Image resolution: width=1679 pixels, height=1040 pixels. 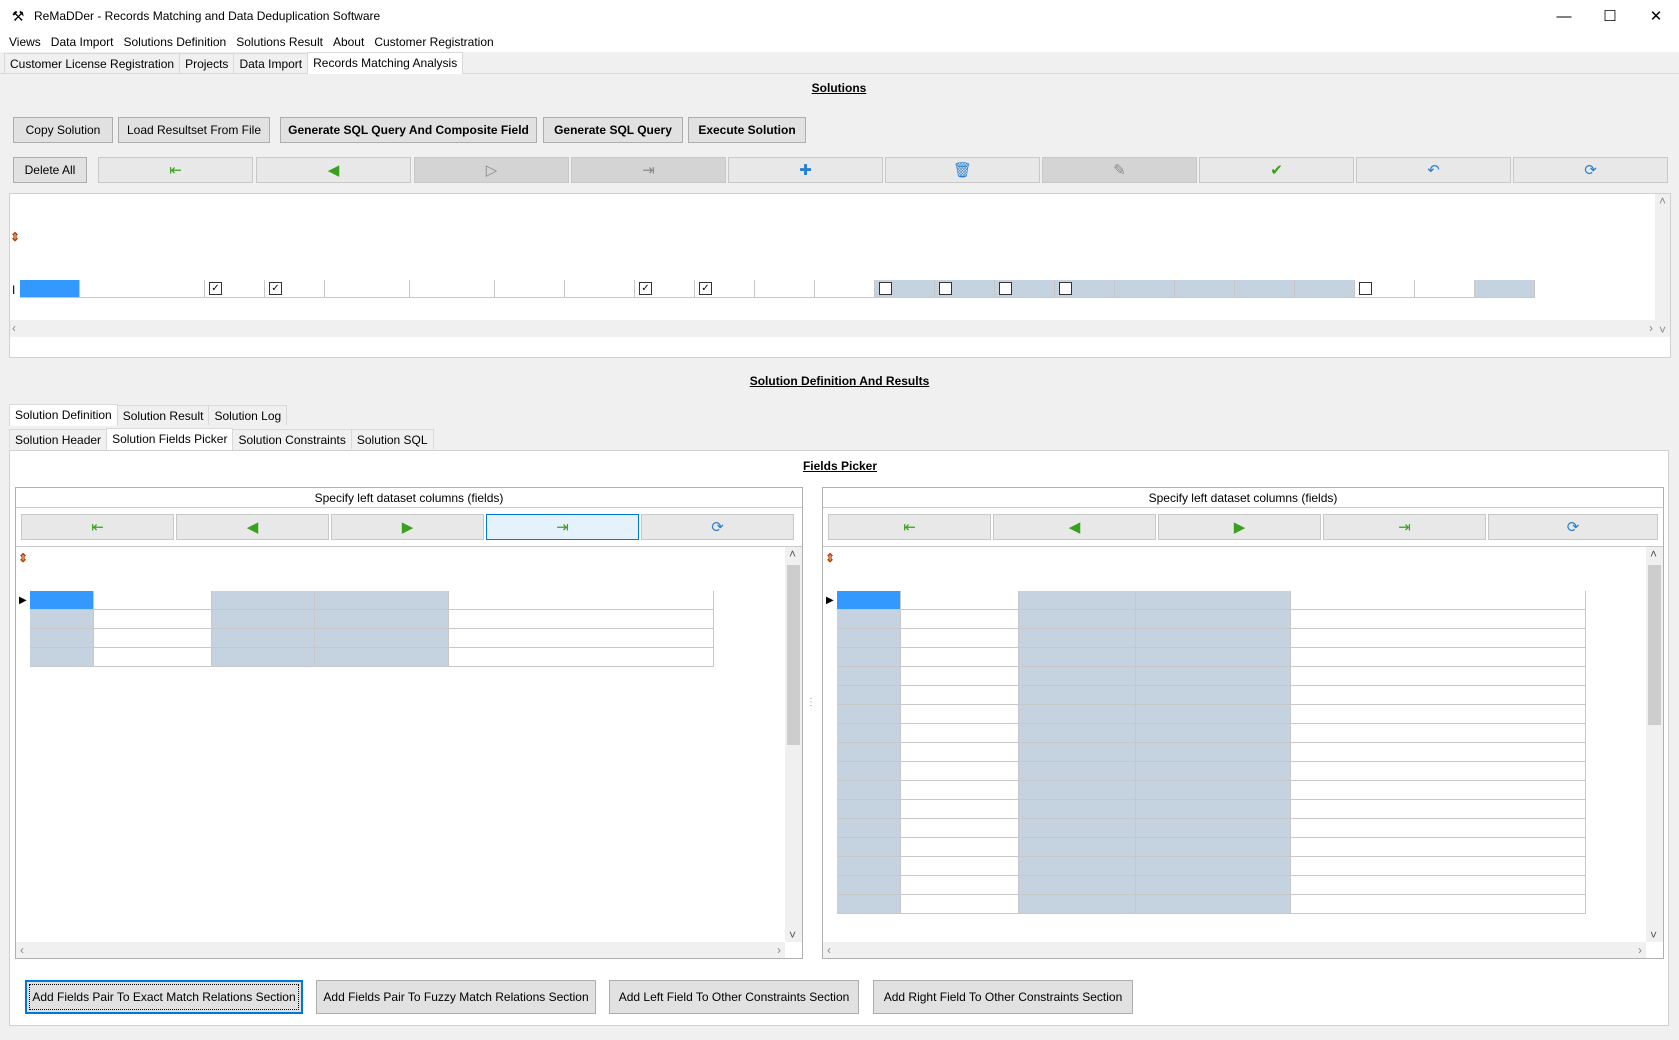 What do you see at coordinates (491, 170) in the screenshot?
I see `next-record-icon: ▷` at bounding box center [491, 170].